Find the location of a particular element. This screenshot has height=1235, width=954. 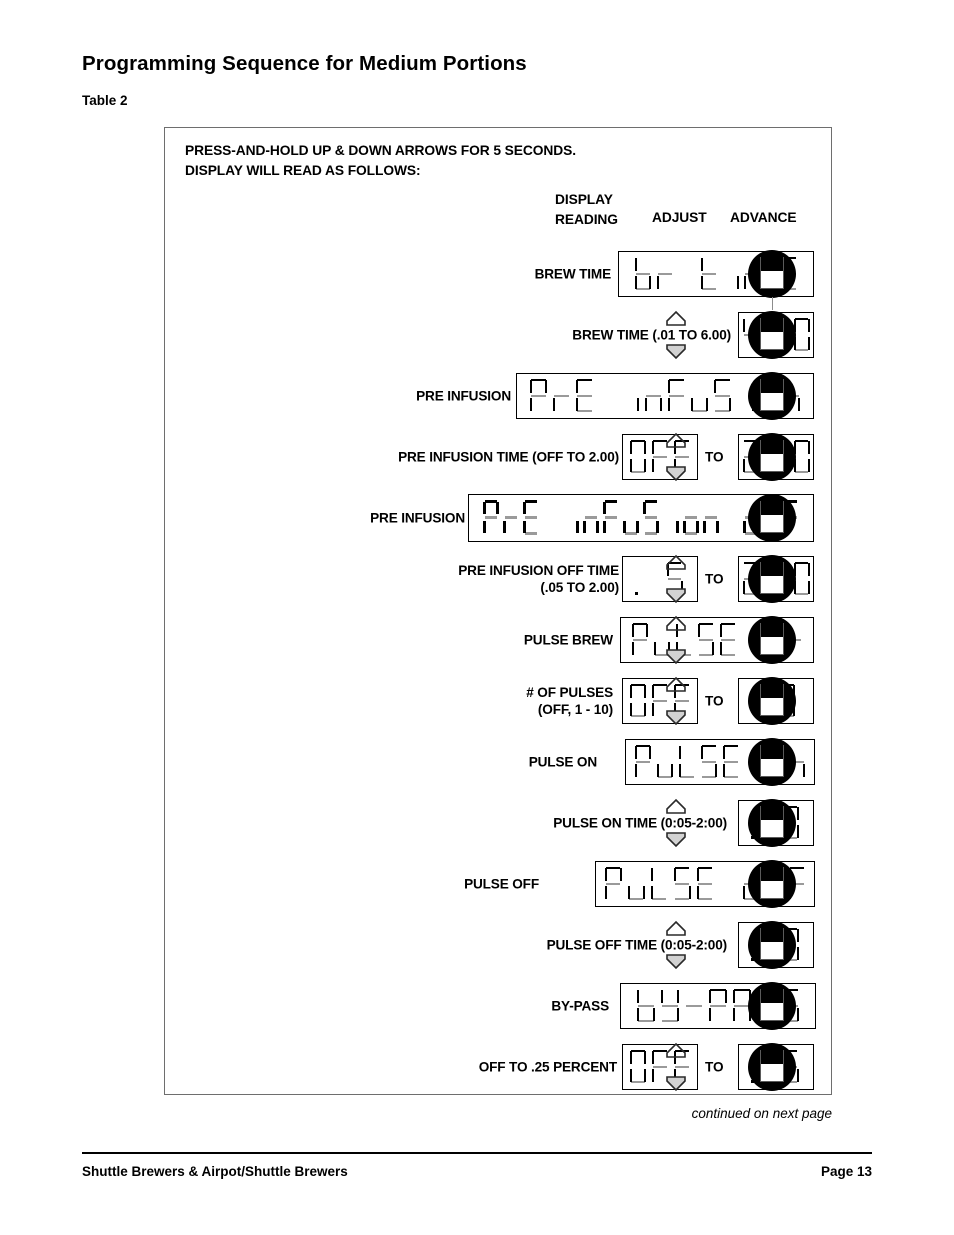

table-row: PRE INFUSION is located at coordinates (499, 395).